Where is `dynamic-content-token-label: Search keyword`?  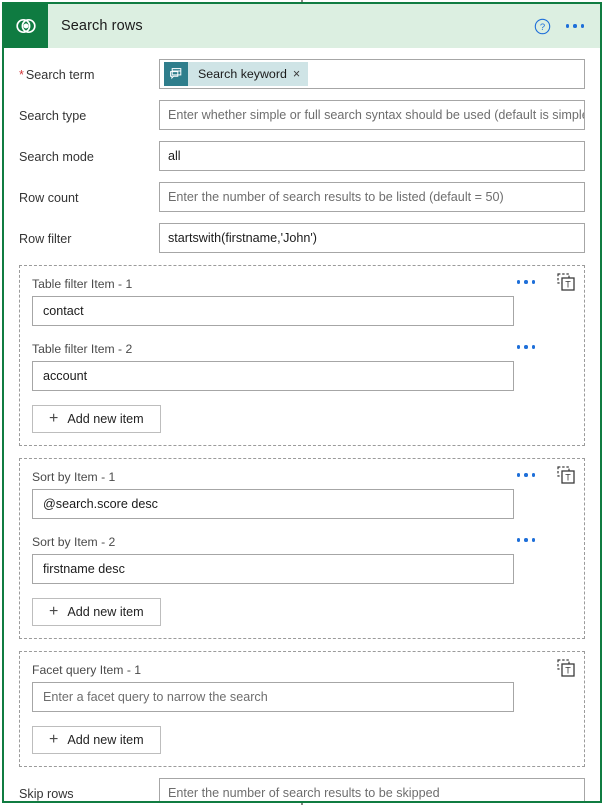 dynamic-content-token-label: Search keyword is located at coordinates (242, 74).